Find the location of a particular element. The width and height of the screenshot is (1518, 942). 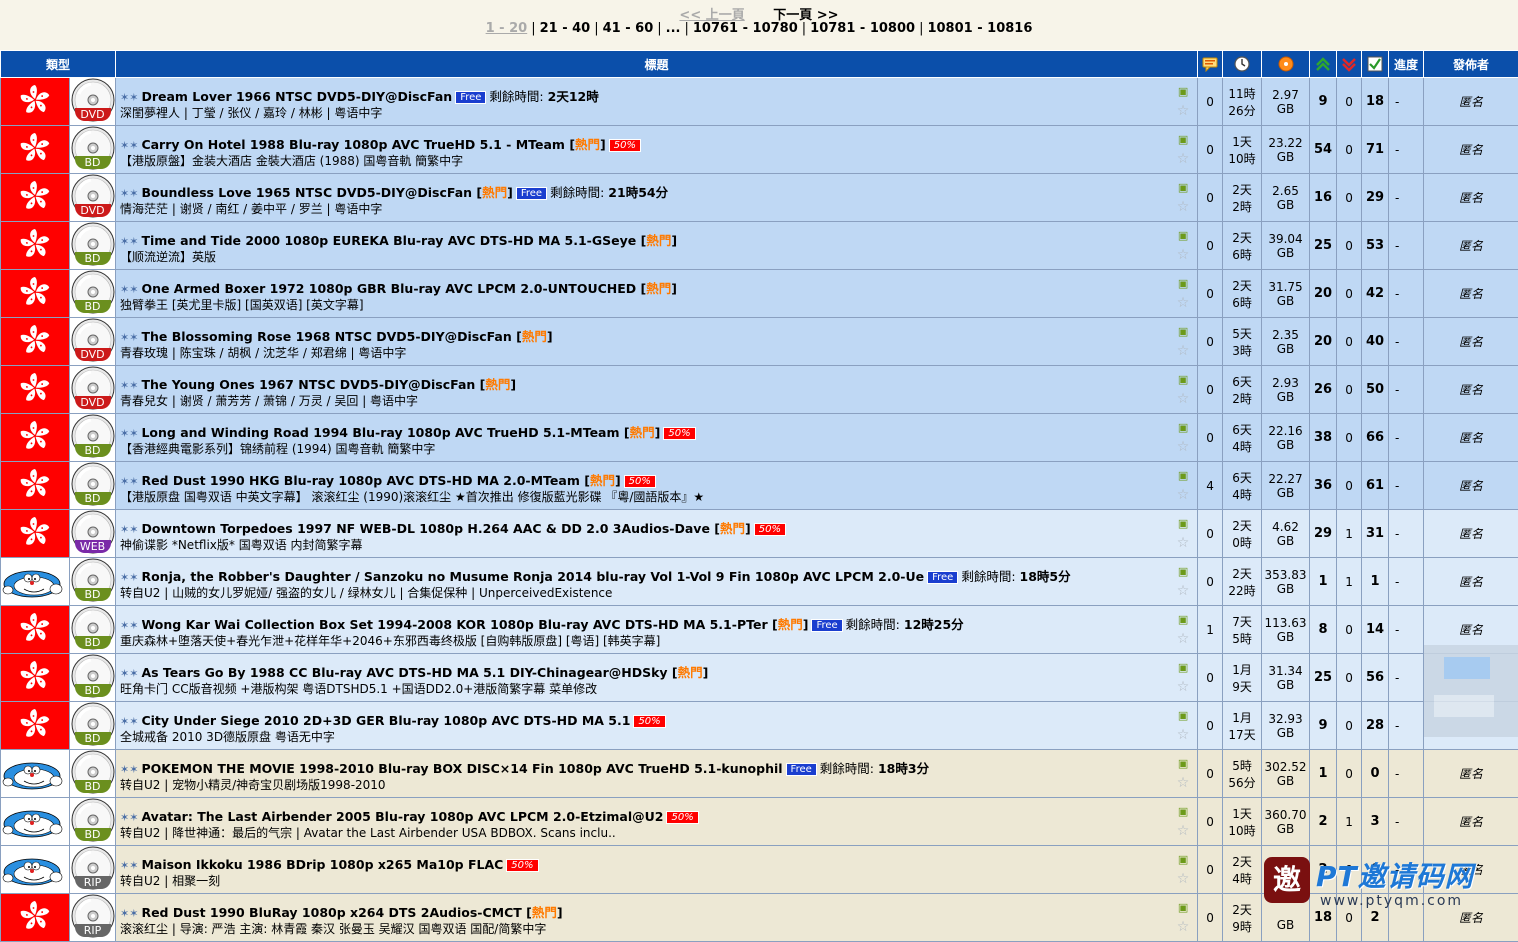

page-range-link: 10781 - 10800 is located at coordinates (862, 28).